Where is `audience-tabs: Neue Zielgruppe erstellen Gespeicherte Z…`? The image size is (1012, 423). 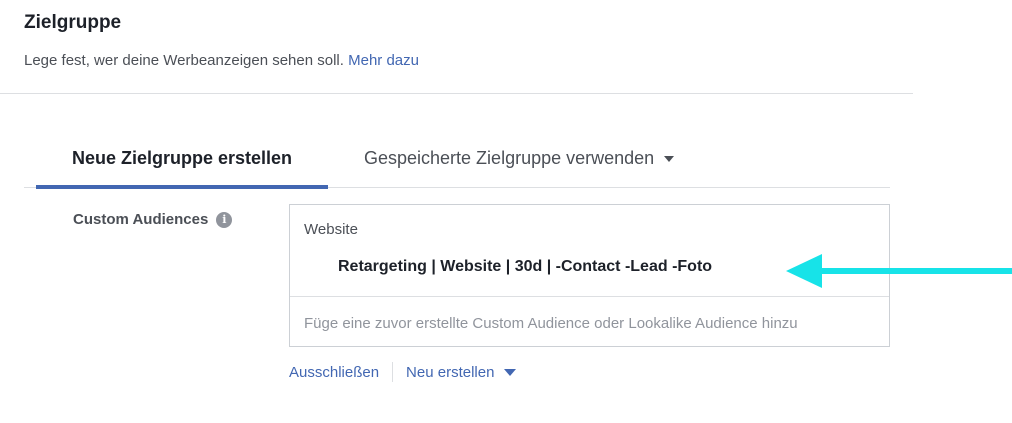 audience-tabs: Neue Zielgruppe erstellen Gespeicherte Z… is located at coordinates (457, 158).